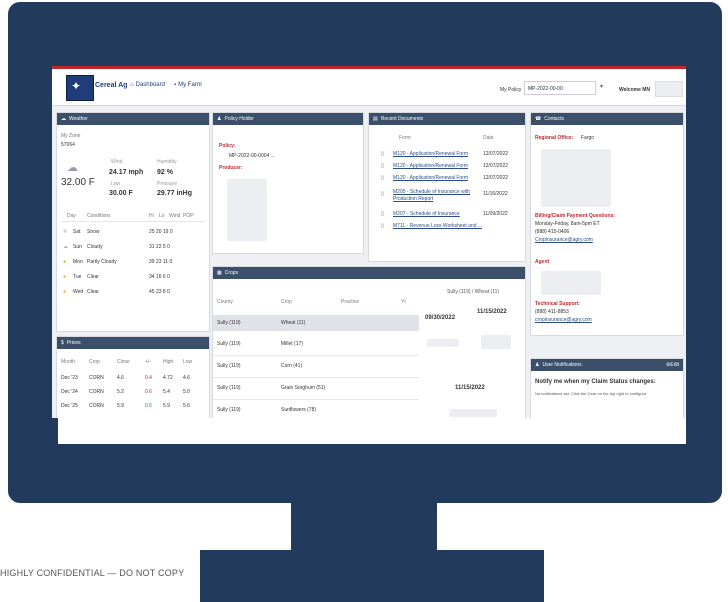 Image resolution: width=728 pixels, height=602 pixels. What do you see at coordinates (552, 312) in the screenshot?
I see `tech-support-phone: (888) 411-8853` at bounding box center [552, 312].